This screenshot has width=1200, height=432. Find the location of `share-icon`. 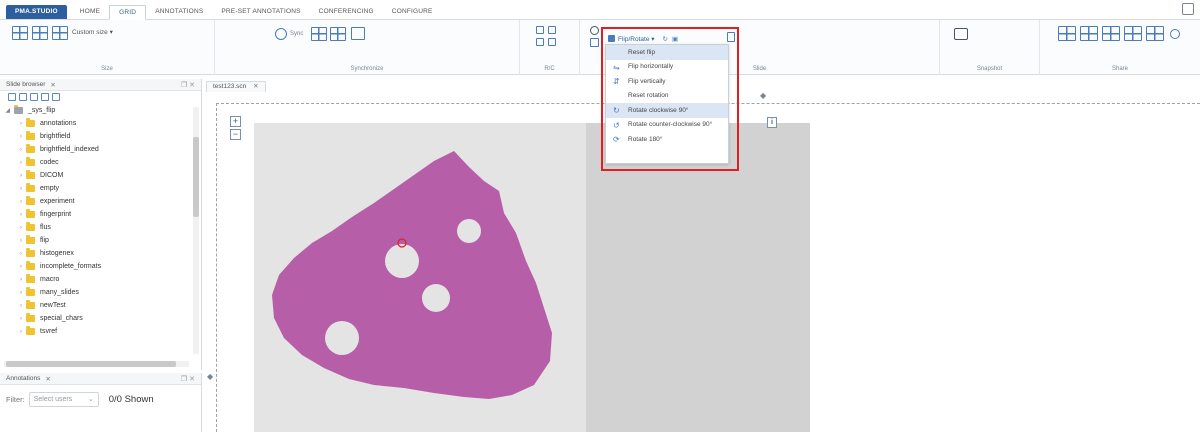

share-icon is located at coordinates (1175, 34).